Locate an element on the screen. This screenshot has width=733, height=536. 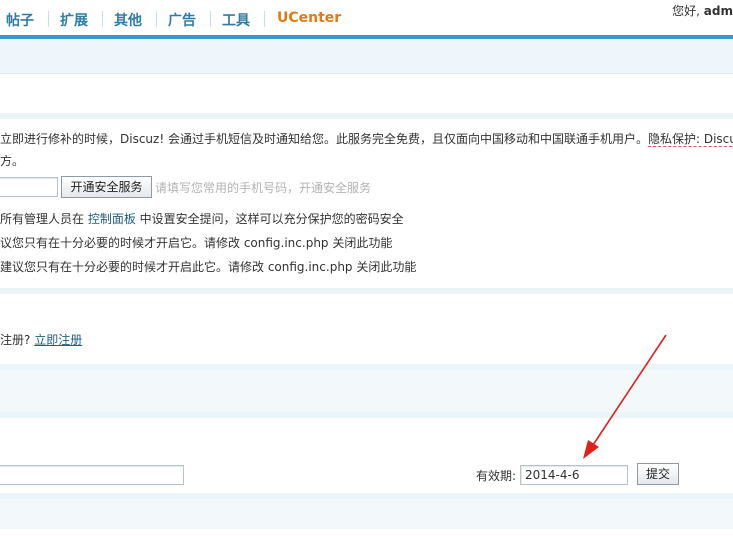
annotation-arrow is located at coordinates (625, 396).